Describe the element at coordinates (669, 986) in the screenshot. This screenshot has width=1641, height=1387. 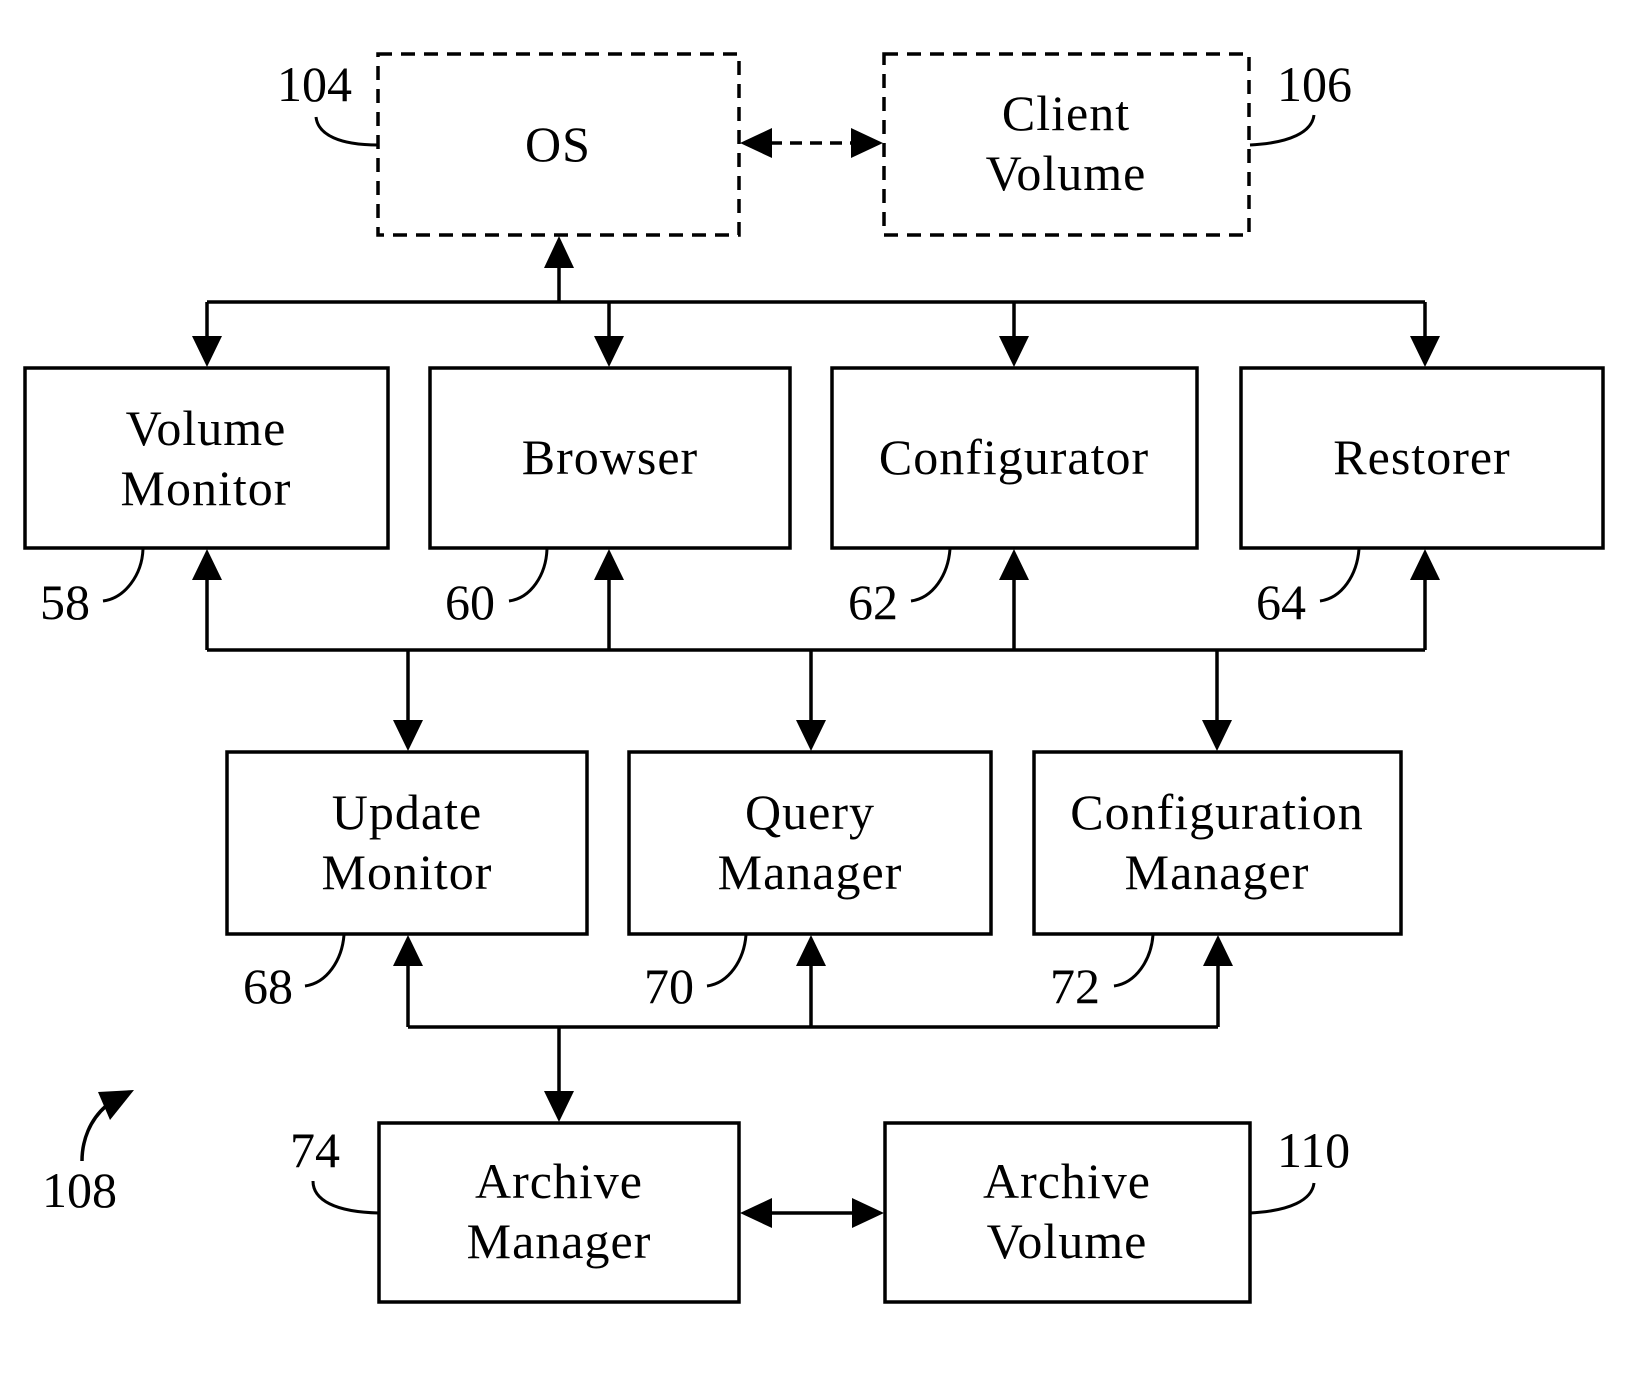
I see `ref-numeral: 70` at that location.